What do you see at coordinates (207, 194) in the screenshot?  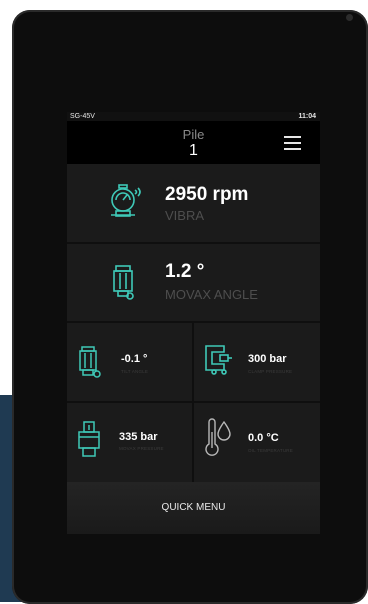 I see `vibra-value: 2950 rpm` at bounding box center [207, 194].